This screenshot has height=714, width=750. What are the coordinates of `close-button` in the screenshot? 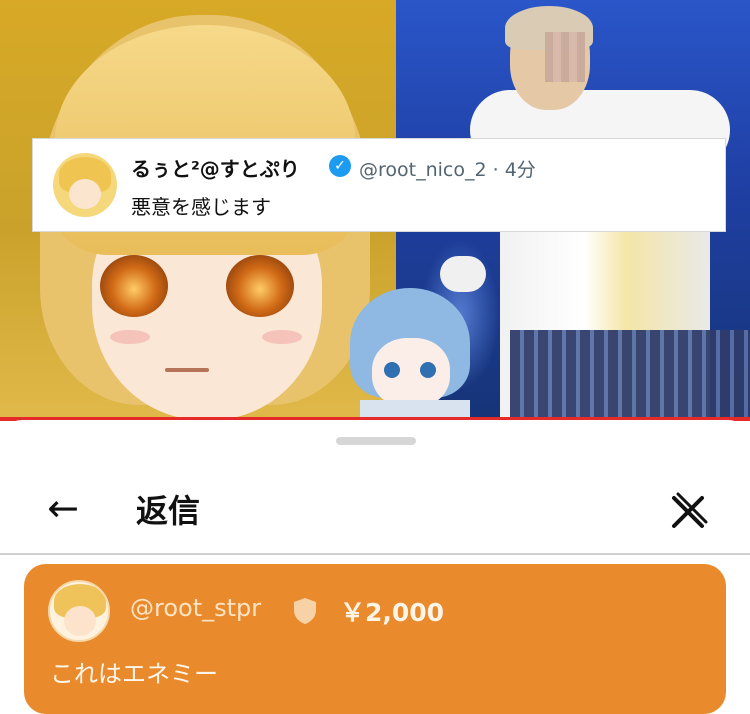 It's located at (688, 512).